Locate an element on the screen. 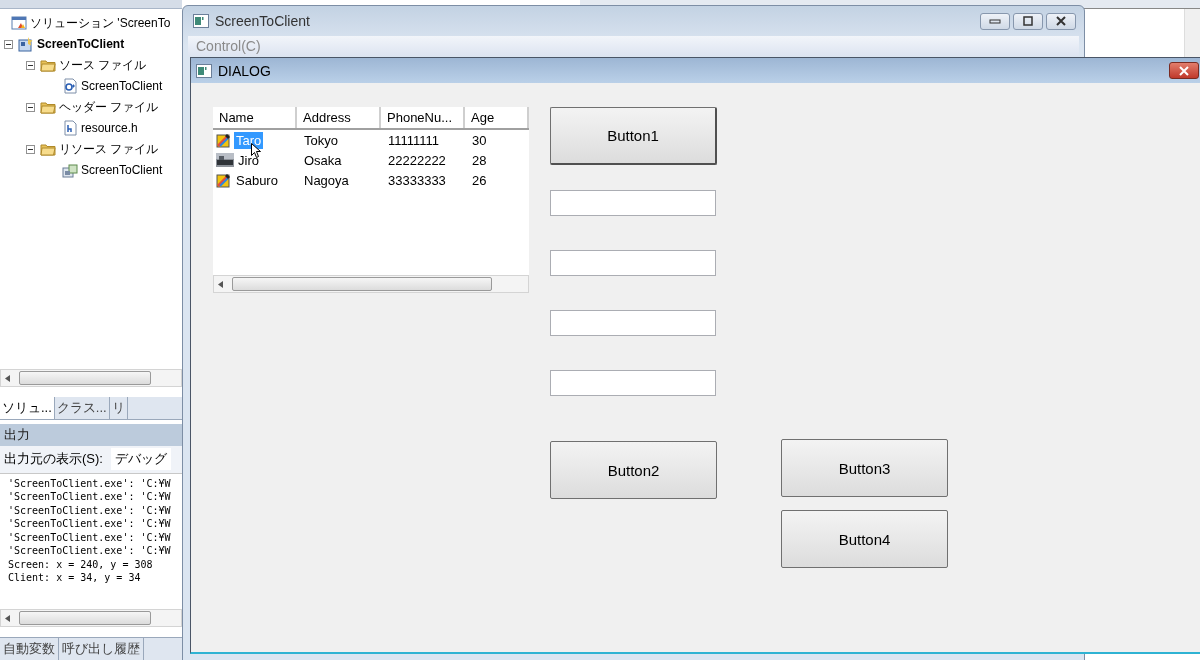  resource-file-icon is located at coordinates (70, 170).